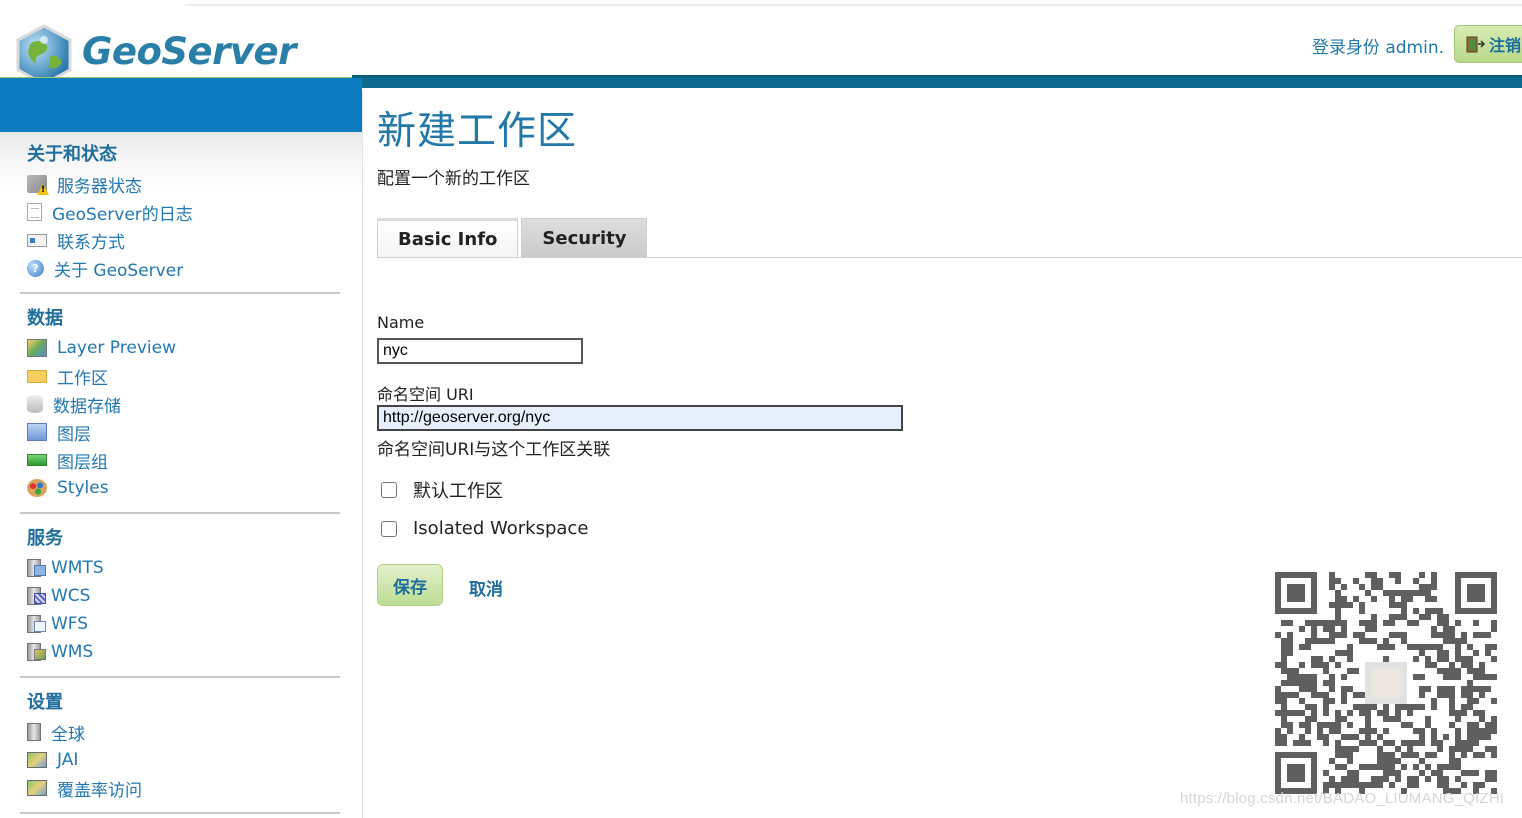 Image resolution: width=1522 pixels, height=818 pixels. I want to click on logout-button: 注销, so click(1488, 44).